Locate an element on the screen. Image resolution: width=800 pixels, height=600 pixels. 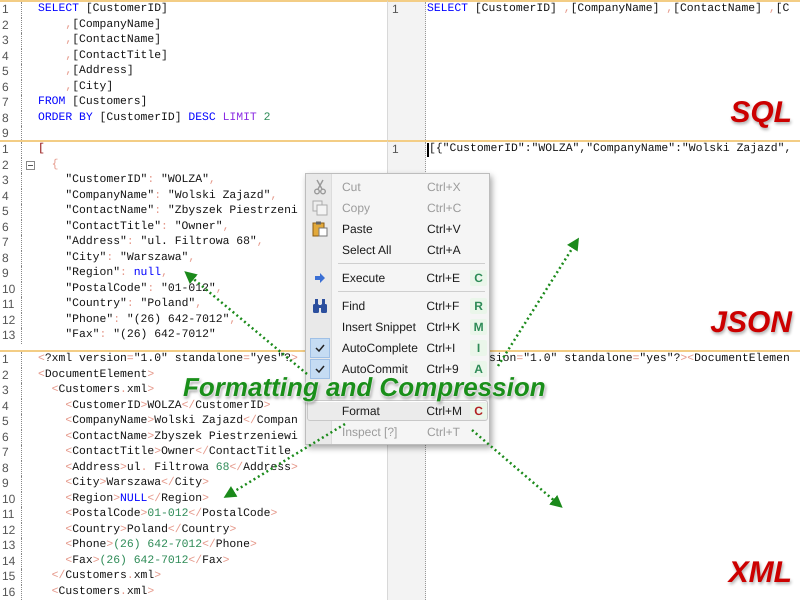
code-line: ,[City] is located at coordinates (89, 87).